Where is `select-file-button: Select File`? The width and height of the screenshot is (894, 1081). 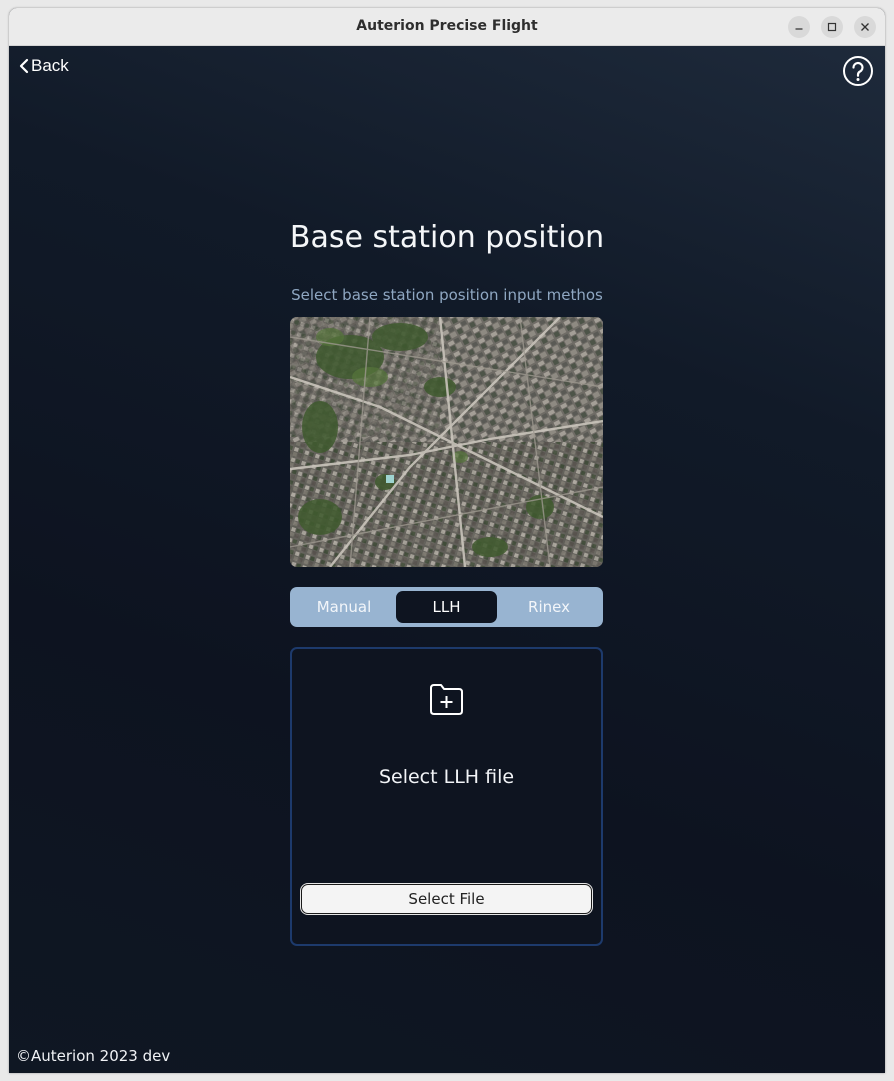
select-file-button: Select File is located at coordinates (446, 899).